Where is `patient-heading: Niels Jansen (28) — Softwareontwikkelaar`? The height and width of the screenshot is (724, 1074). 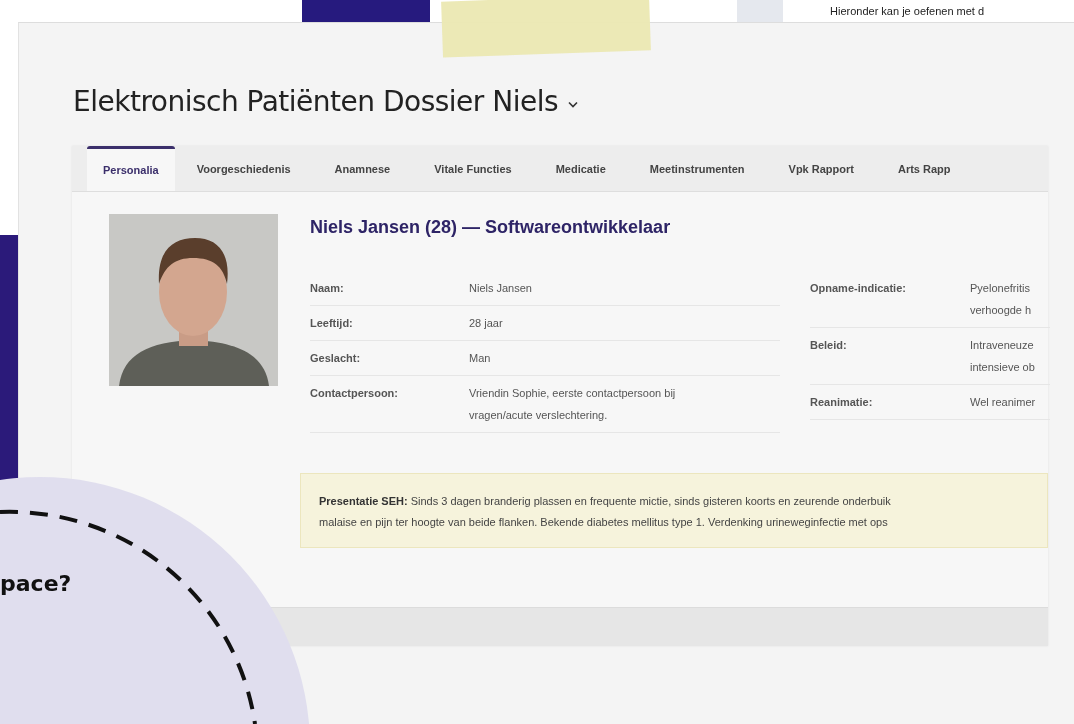
patient-heading: Niels Jansen (28) — Softwareontwikkelaar is located at coordinates (491, 227).